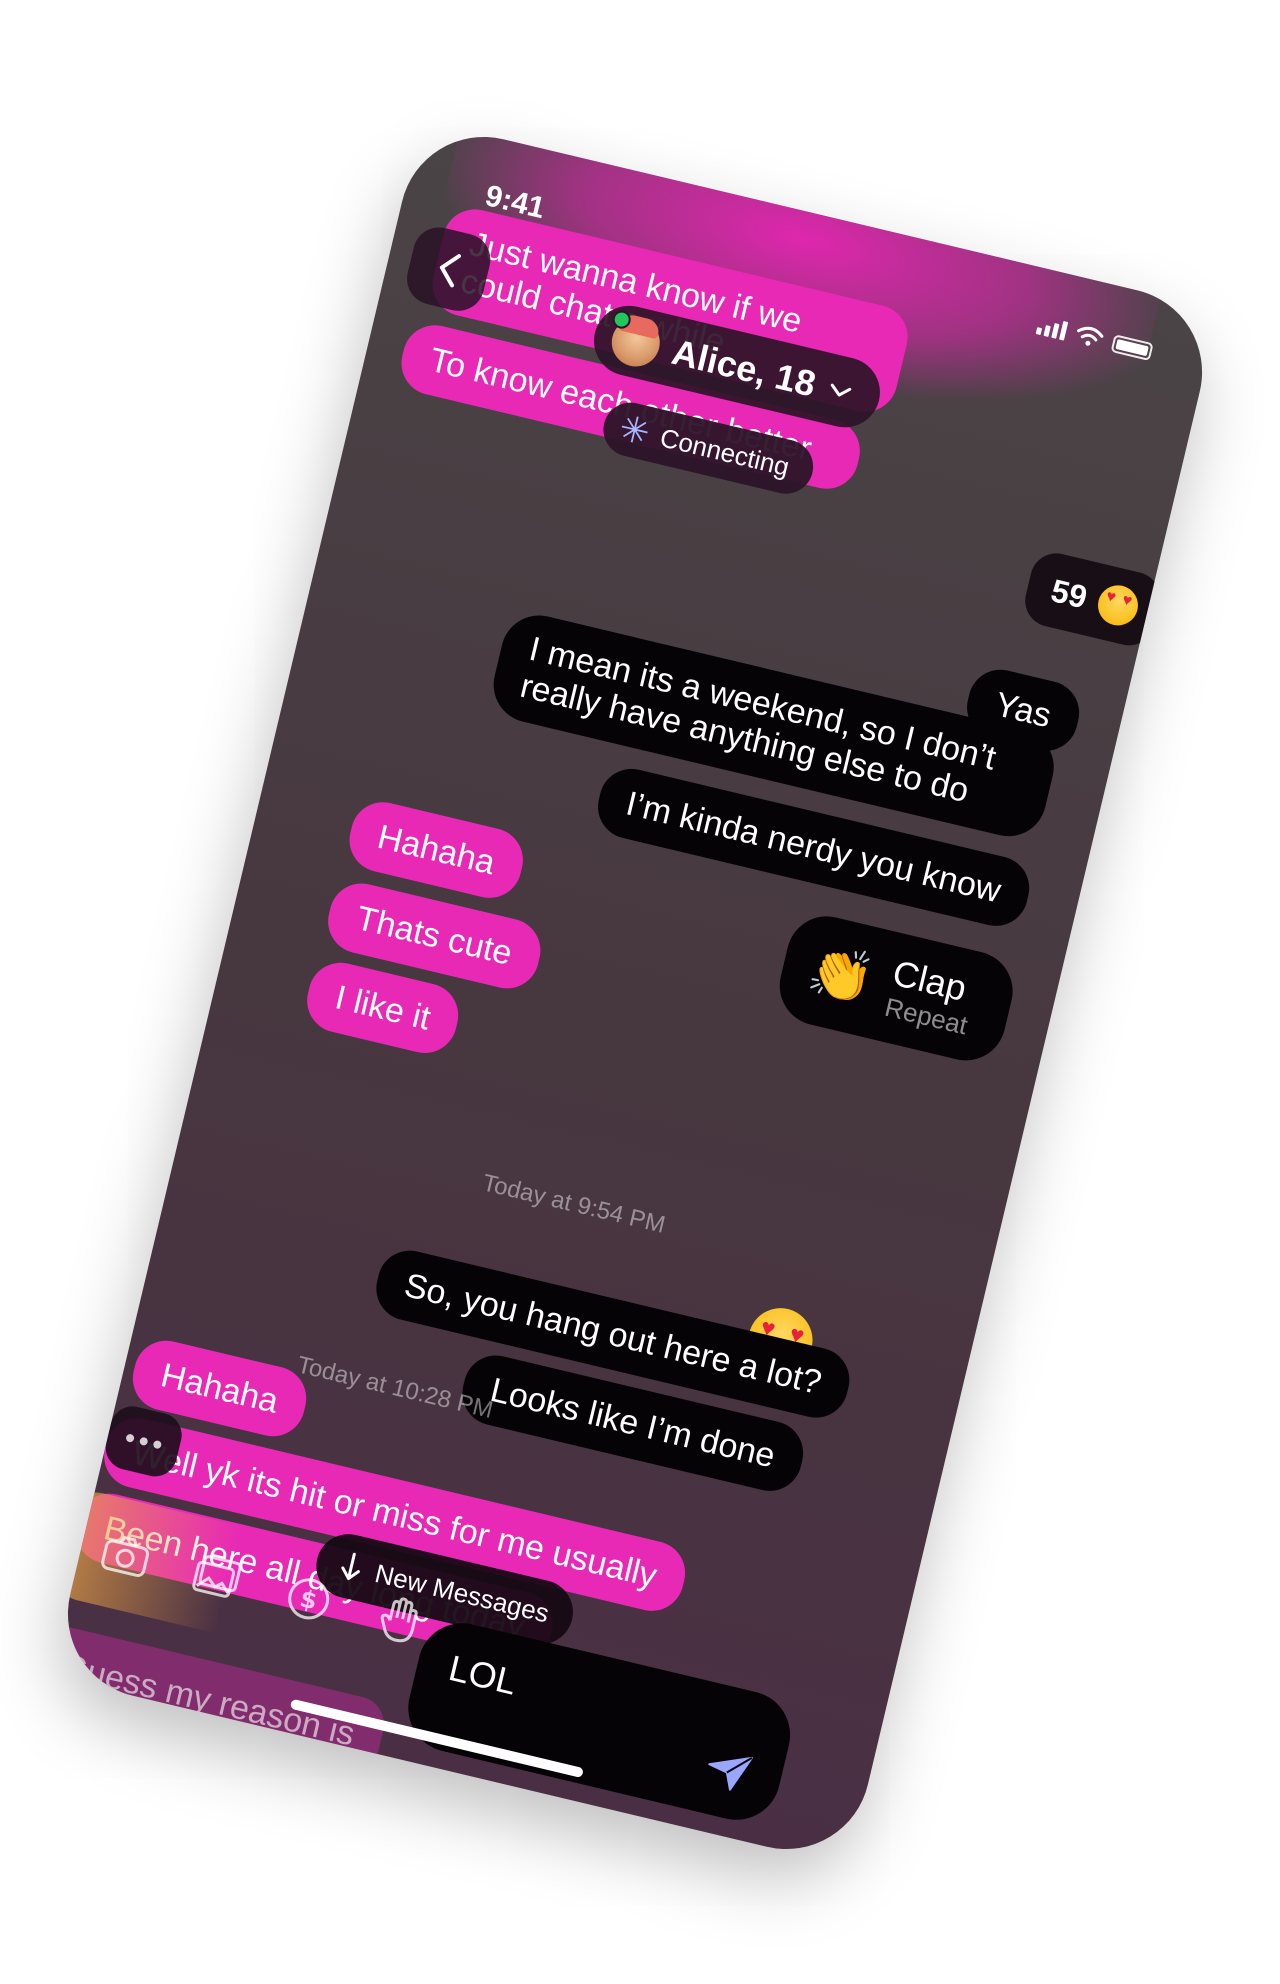 Image resolution: width=1280 pixels, height=1984 pixels. Describe the element at coordinates (1090, 336) in the screenshot. I see `wifi-icon` at that location.